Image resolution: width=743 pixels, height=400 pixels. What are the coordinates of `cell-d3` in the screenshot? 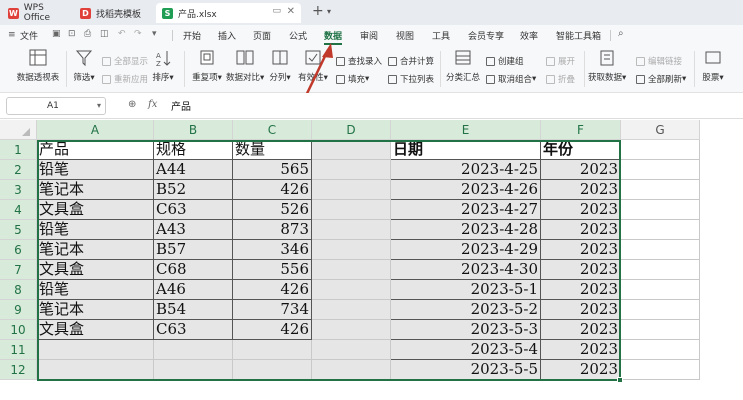 It's located at (351, 190).